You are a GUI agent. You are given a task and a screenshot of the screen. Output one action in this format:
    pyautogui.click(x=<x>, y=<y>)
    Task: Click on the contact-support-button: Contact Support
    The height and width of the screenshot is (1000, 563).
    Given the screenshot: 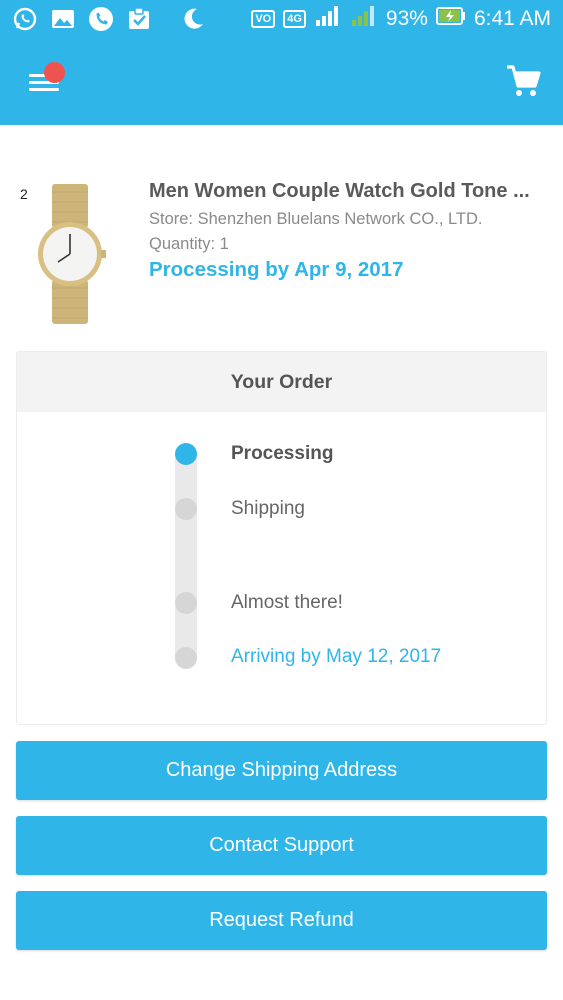 What is the action you would take?
    pyautogui.click(x=281, y=845)
    